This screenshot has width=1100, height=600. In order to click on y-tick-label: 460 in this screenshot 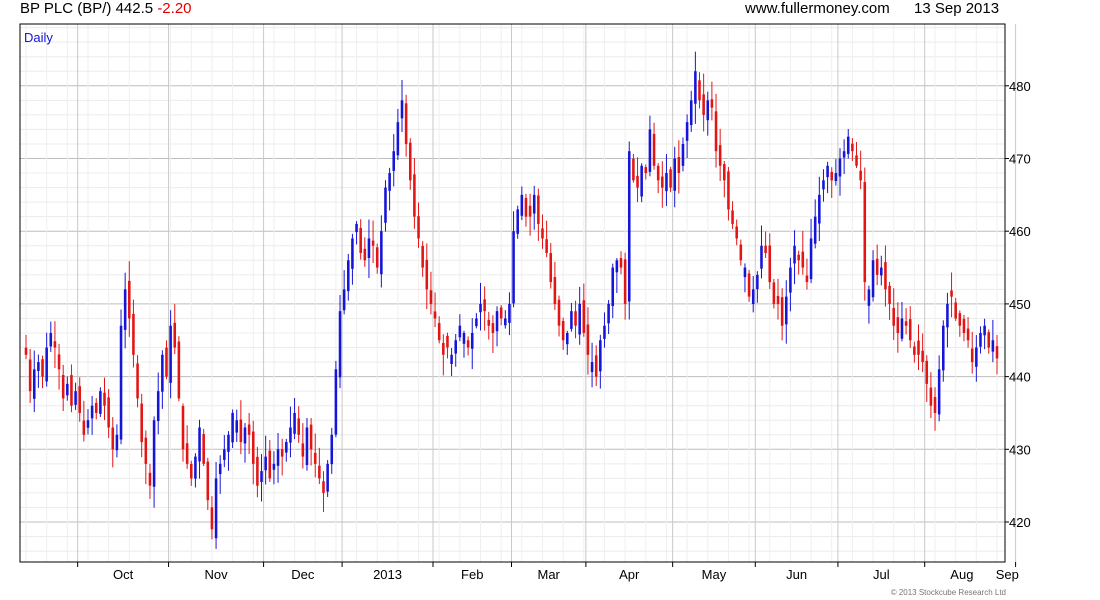, I will do `click(1020, 231)`.